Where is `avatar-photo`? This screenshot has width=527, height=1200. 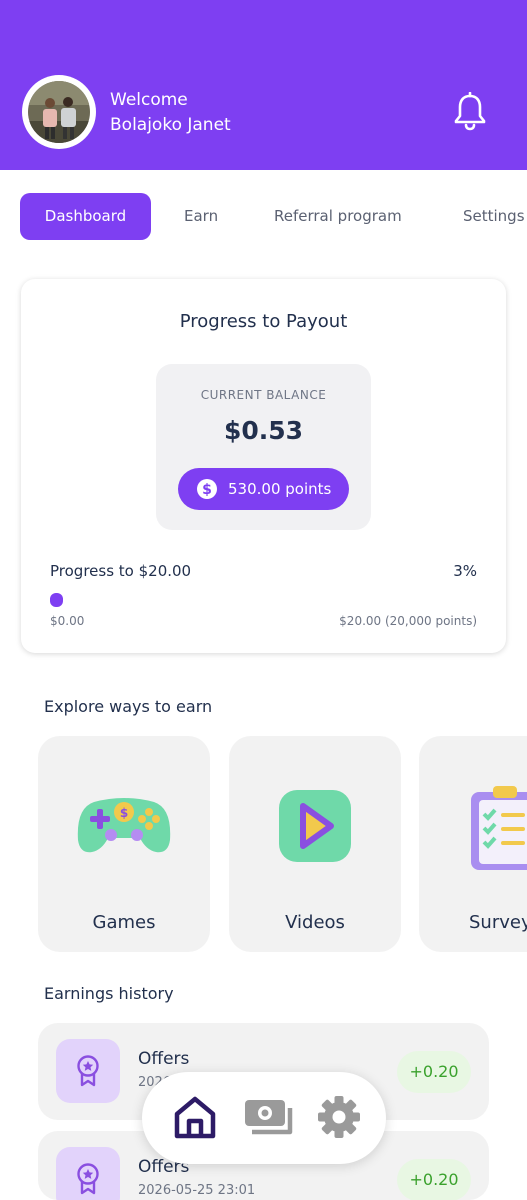 avatar-photo is located at coordinates (59, 112).